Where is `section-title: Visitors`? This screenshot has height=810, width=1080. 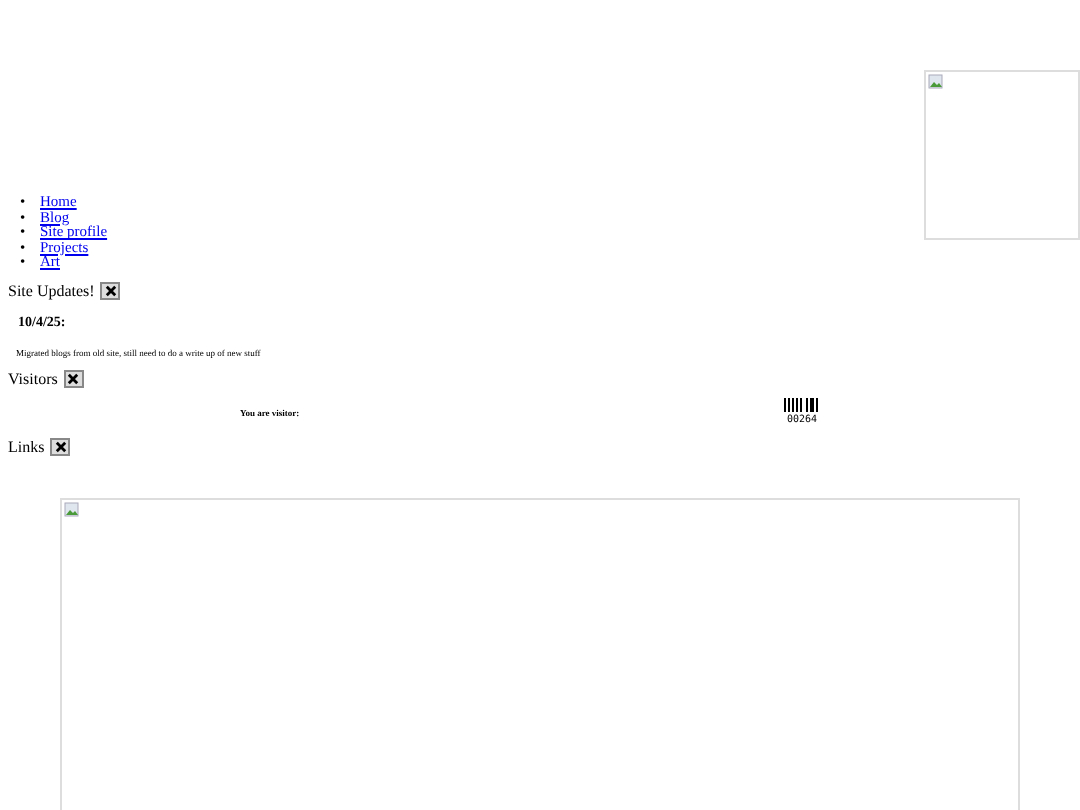 section-title: Visitors is located at coordinates (33, 378).